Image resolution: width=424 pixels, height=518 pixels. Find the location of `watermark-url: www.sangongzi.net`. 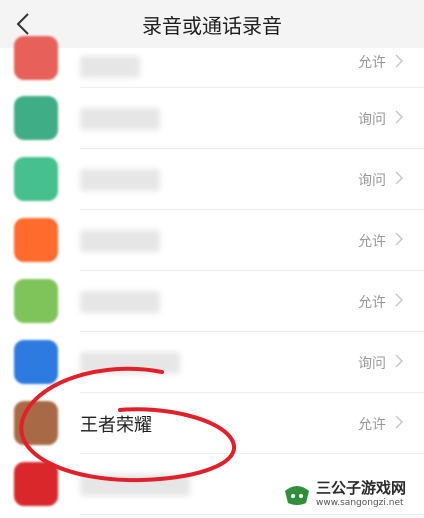

watermark-url: www.sangongzi.net is located at coordinates (360, 502).